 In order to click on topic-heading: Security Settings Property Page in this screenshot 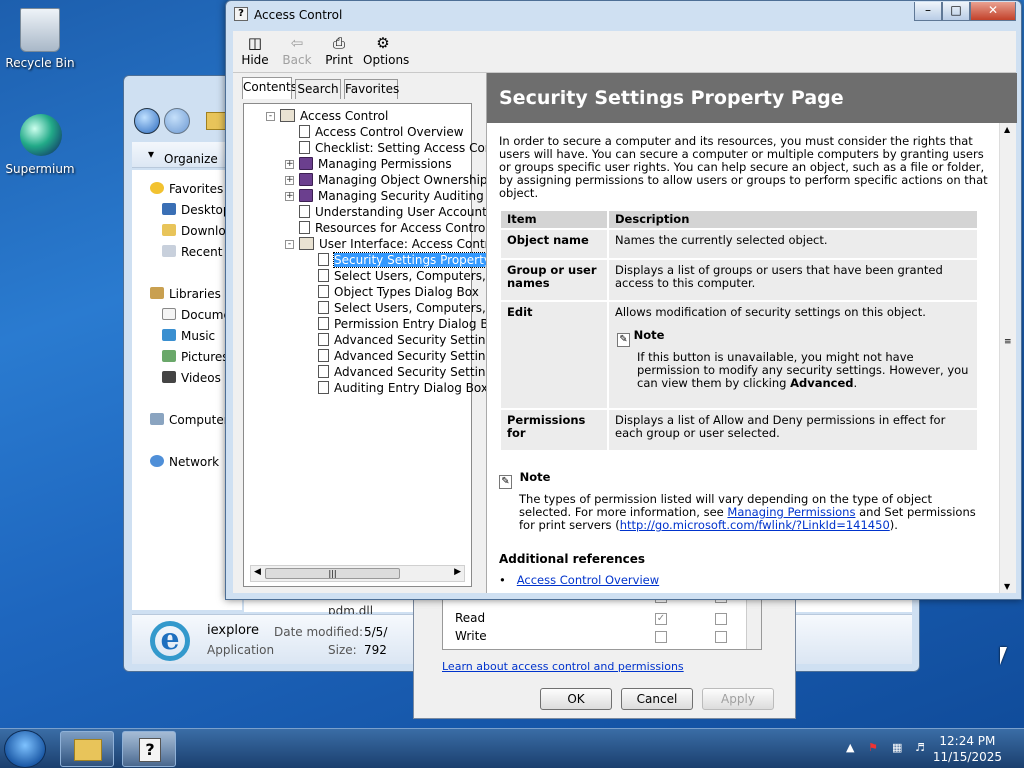, I will do `click(752, 98)`.